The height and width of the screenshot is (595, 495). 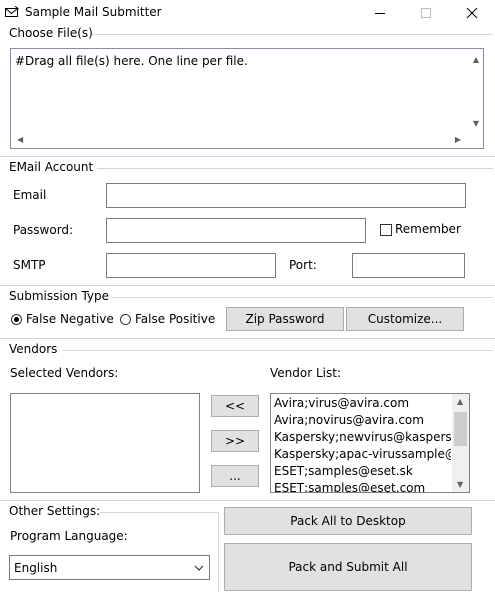 I want to click on selected-vendors-label: Selected Vendors:, so click(x=64, y=373).